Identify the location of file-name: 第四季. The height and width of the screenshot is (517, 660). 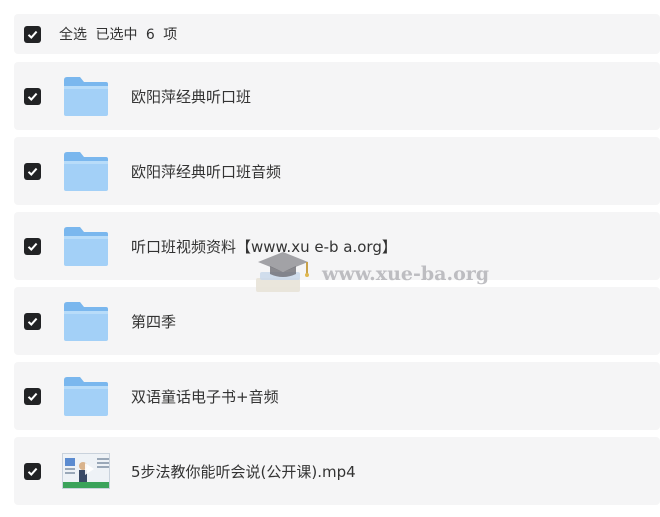
(153, 321).